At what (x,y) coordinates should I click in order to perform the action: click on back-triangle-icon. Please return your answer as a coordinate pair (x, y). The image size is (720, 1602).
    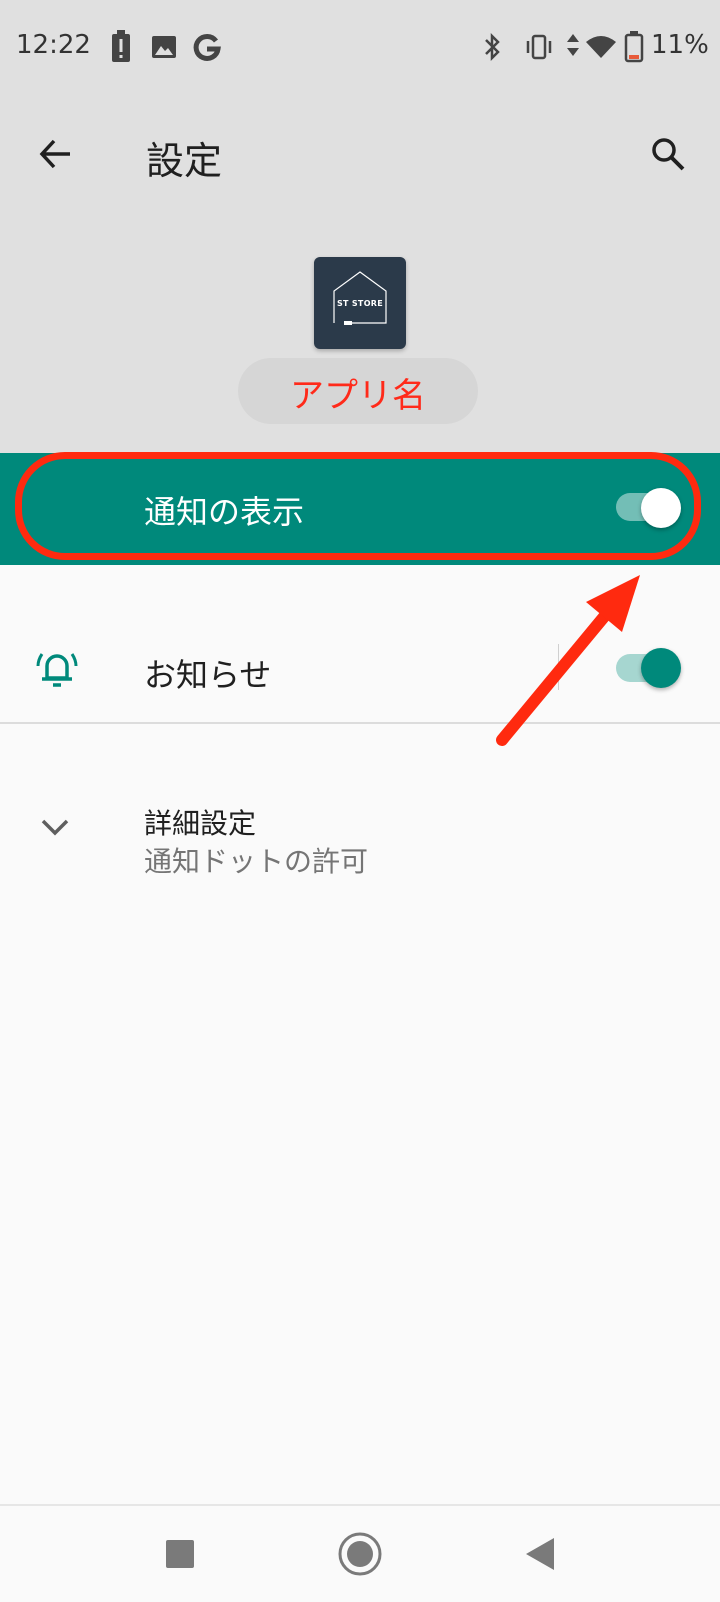
    Looking at the image, I should click on (540, 1554).